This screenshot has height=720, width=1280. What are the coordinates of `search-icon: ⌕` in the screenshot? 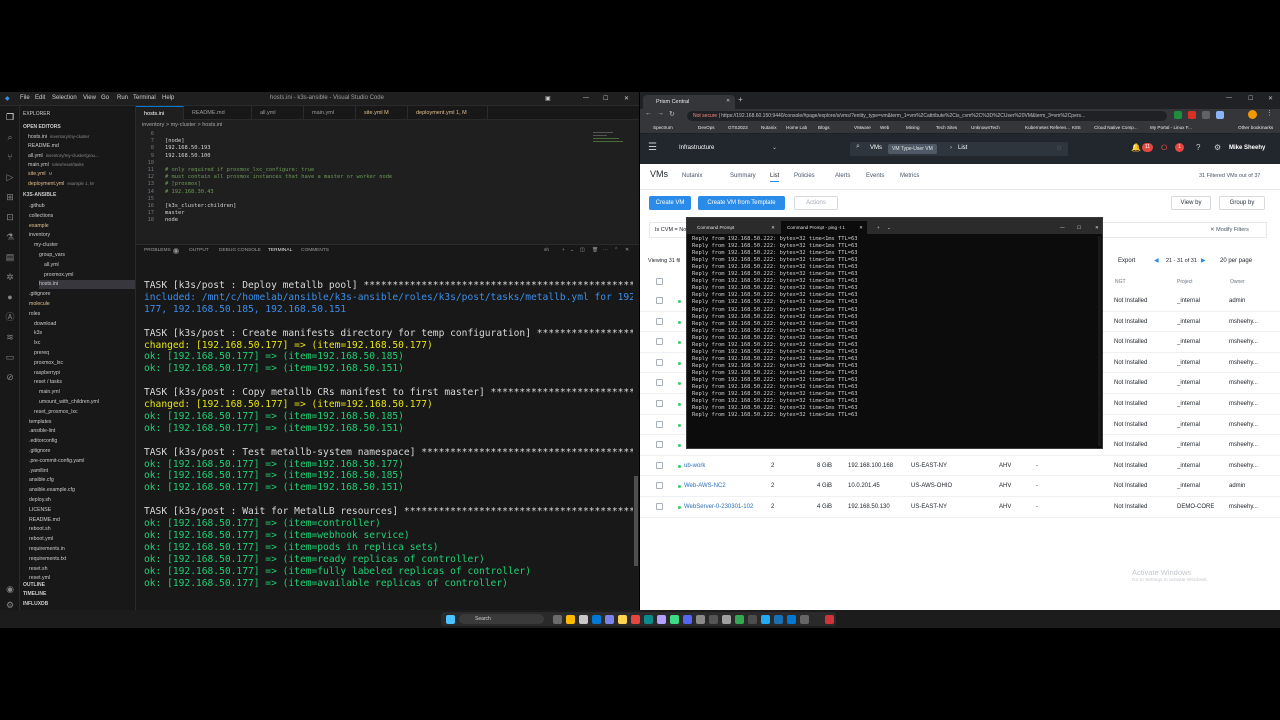 It's located at (10, 137).